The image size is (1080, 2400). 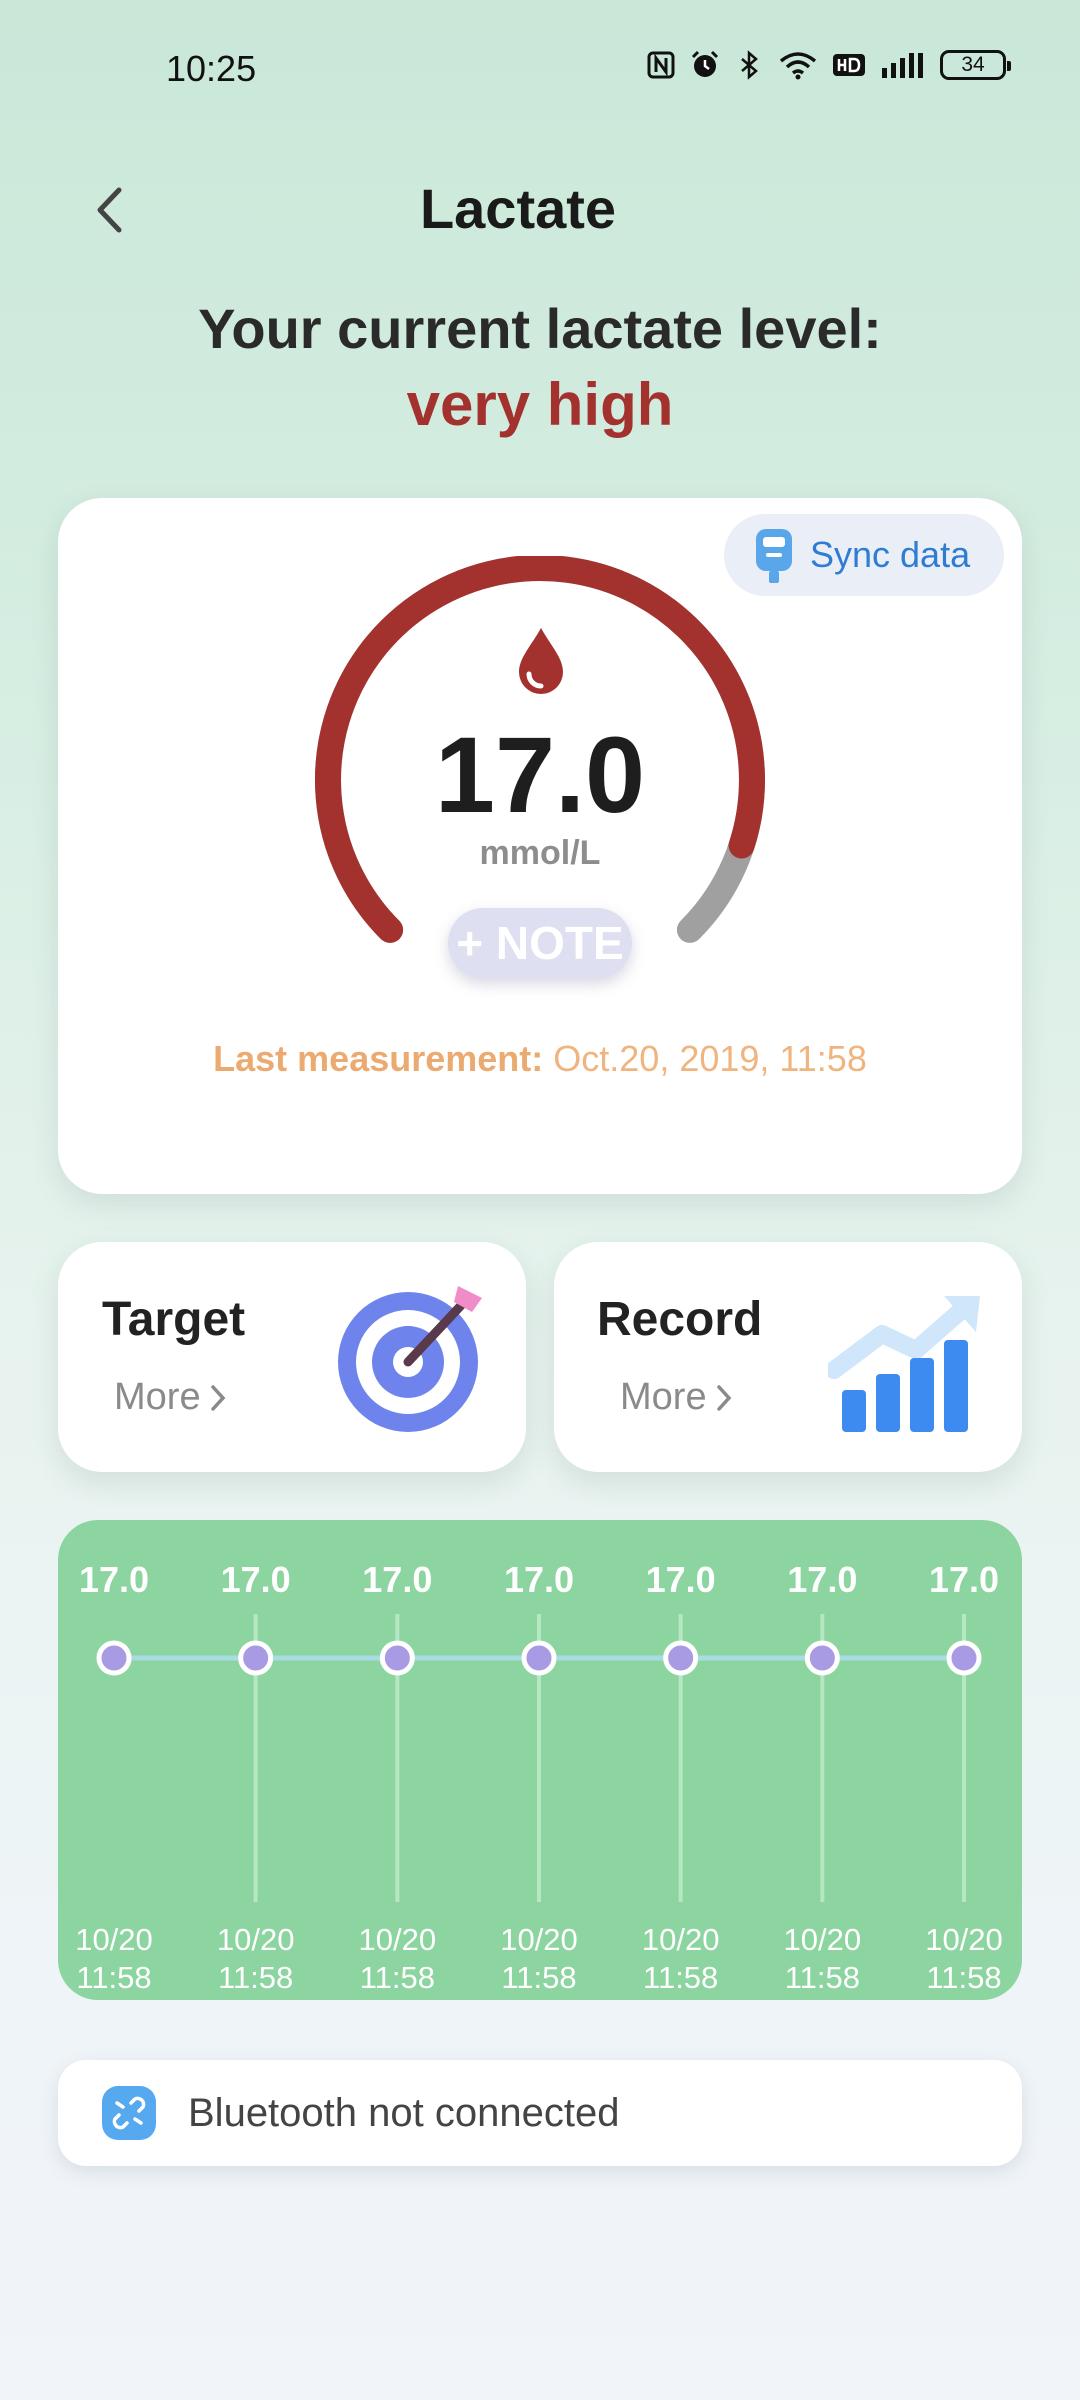 I want to click on bluetooth-status-text: Bluetooth not connected, so click(x=404, y=2112).